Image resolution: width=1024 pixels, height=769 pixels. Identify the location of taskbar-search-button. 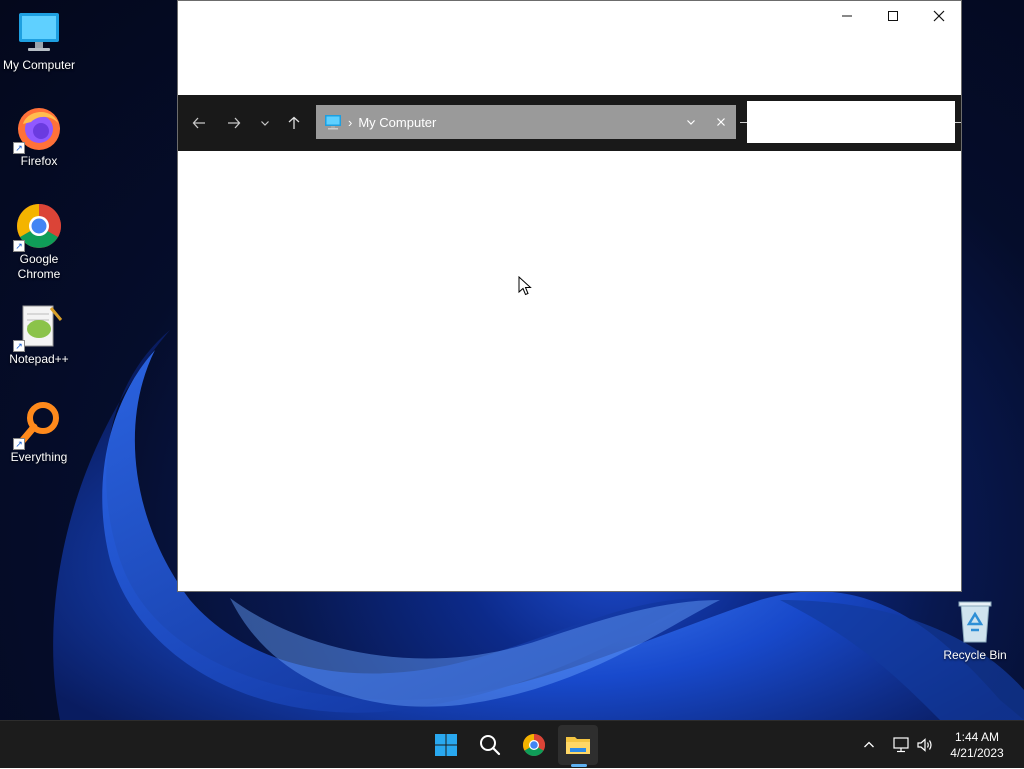
(490, 745).